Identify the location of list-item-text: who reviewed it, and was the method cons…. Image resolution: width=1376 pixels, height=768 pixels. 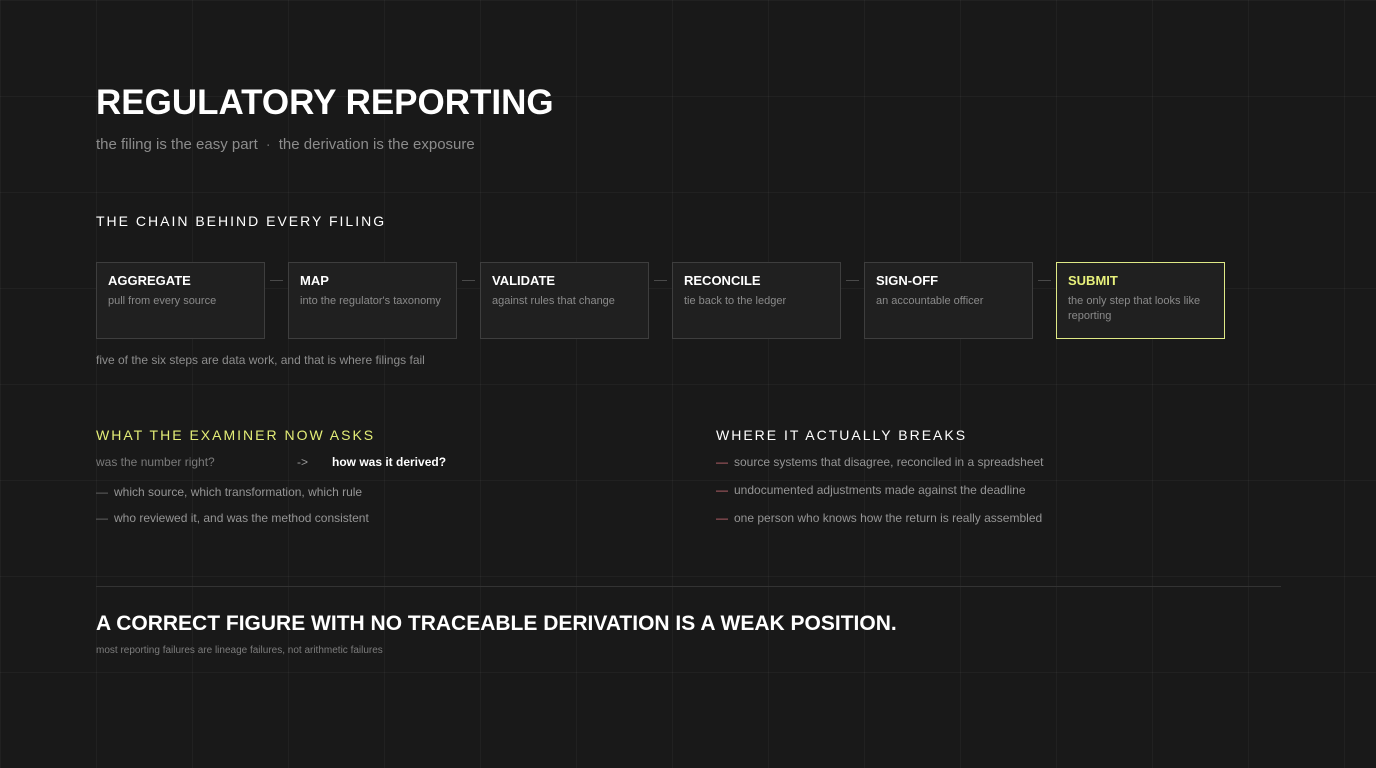
(241, 518).